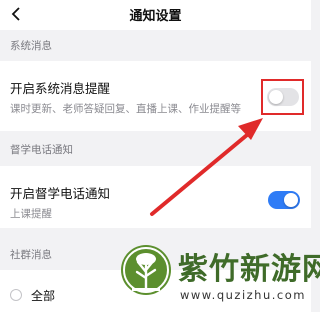 The height and width of the screenshot is (312, 320). I want to click on watermark-url: www.quzizhu.com, so click(243, 295).